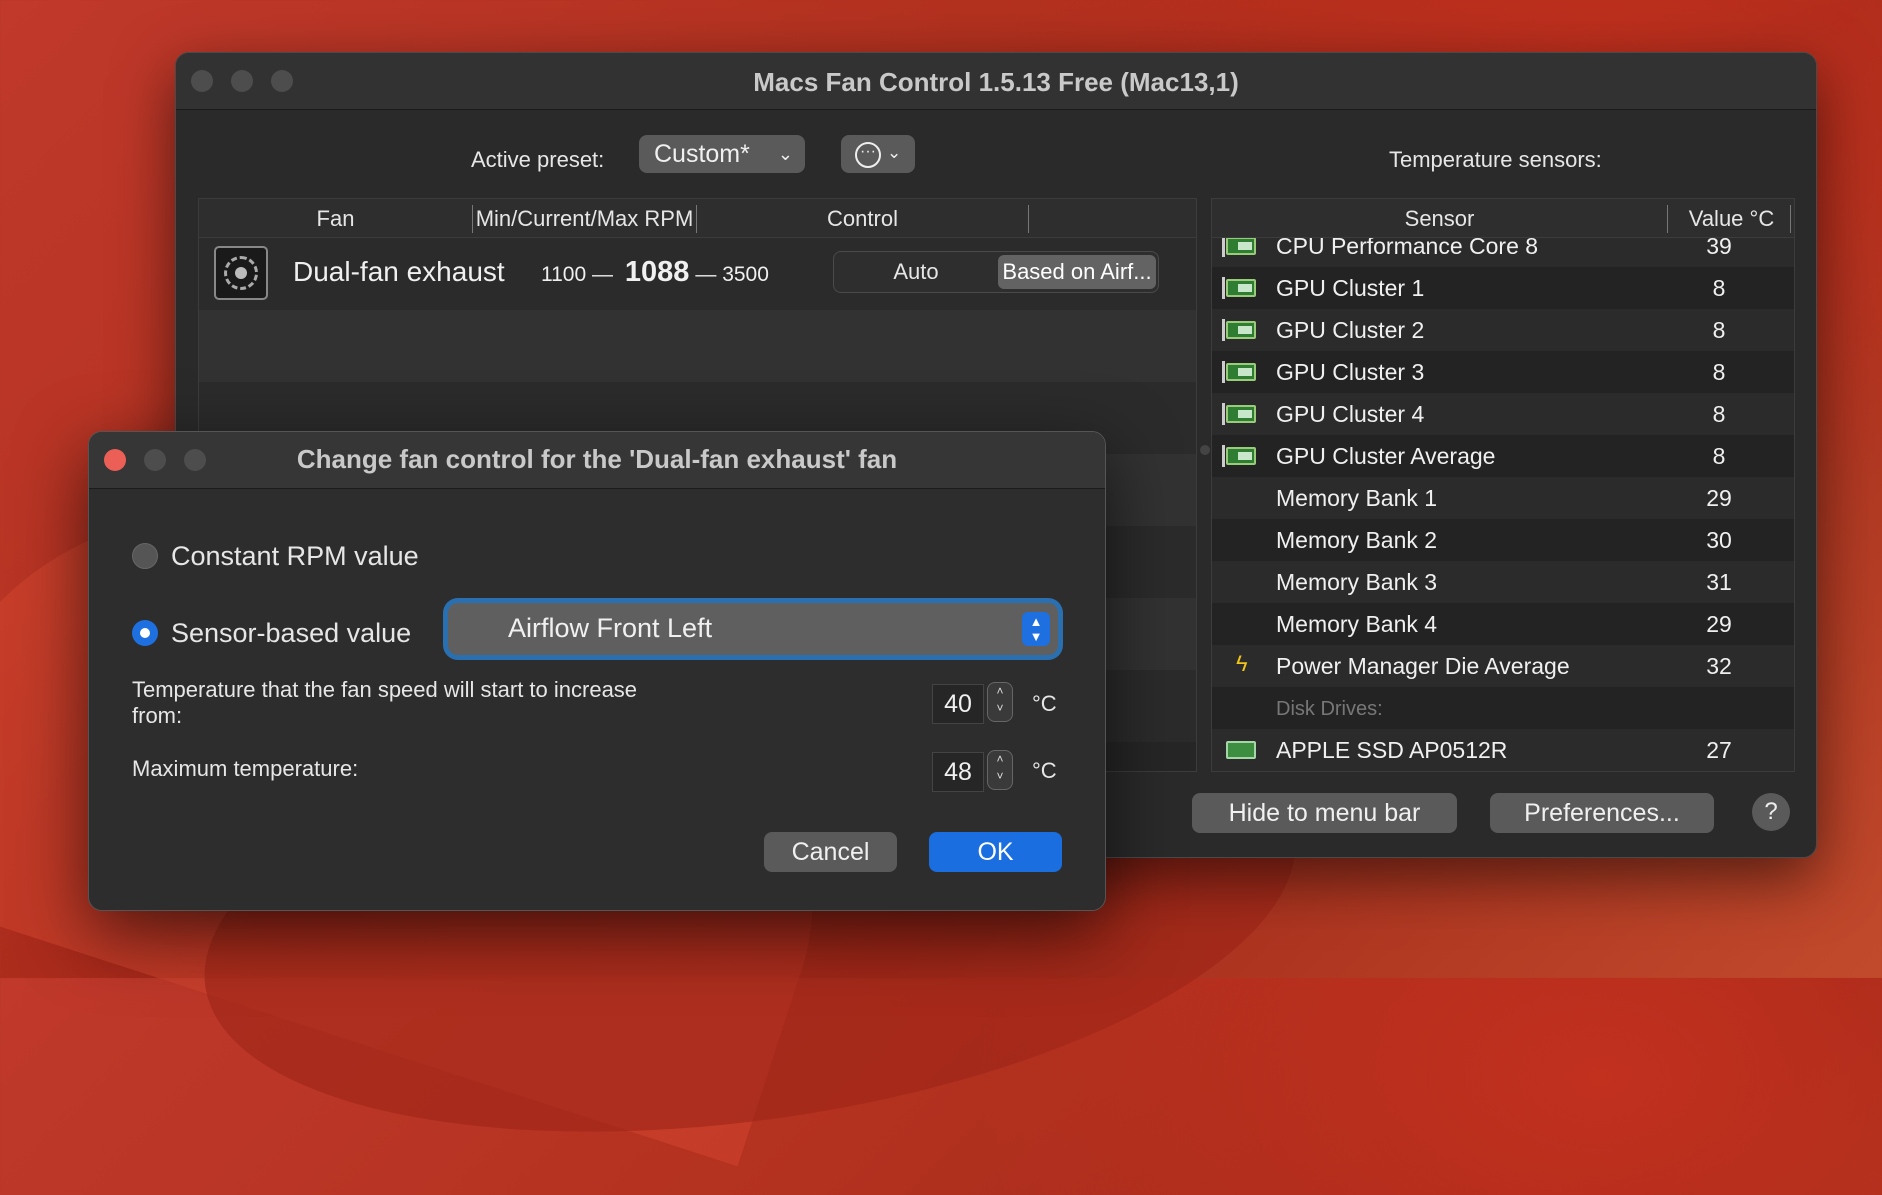 The height and width of the screenshot is (1195, 1882). Describe the element at coordinates (538, 159) in the screenshot. I see `active-preset-label: Active preset:` at that location.